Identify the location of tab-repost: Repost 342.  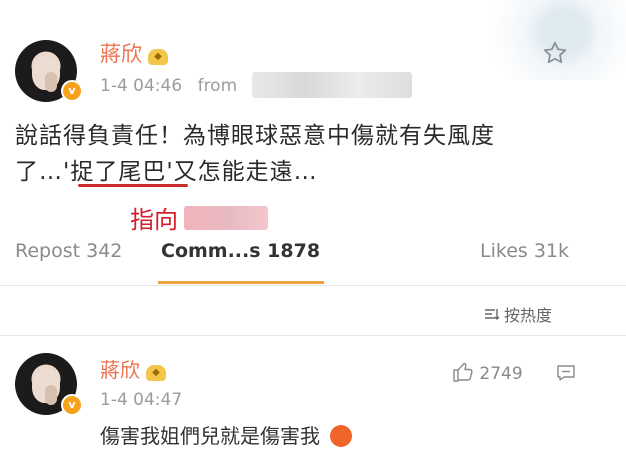
(68, 251).